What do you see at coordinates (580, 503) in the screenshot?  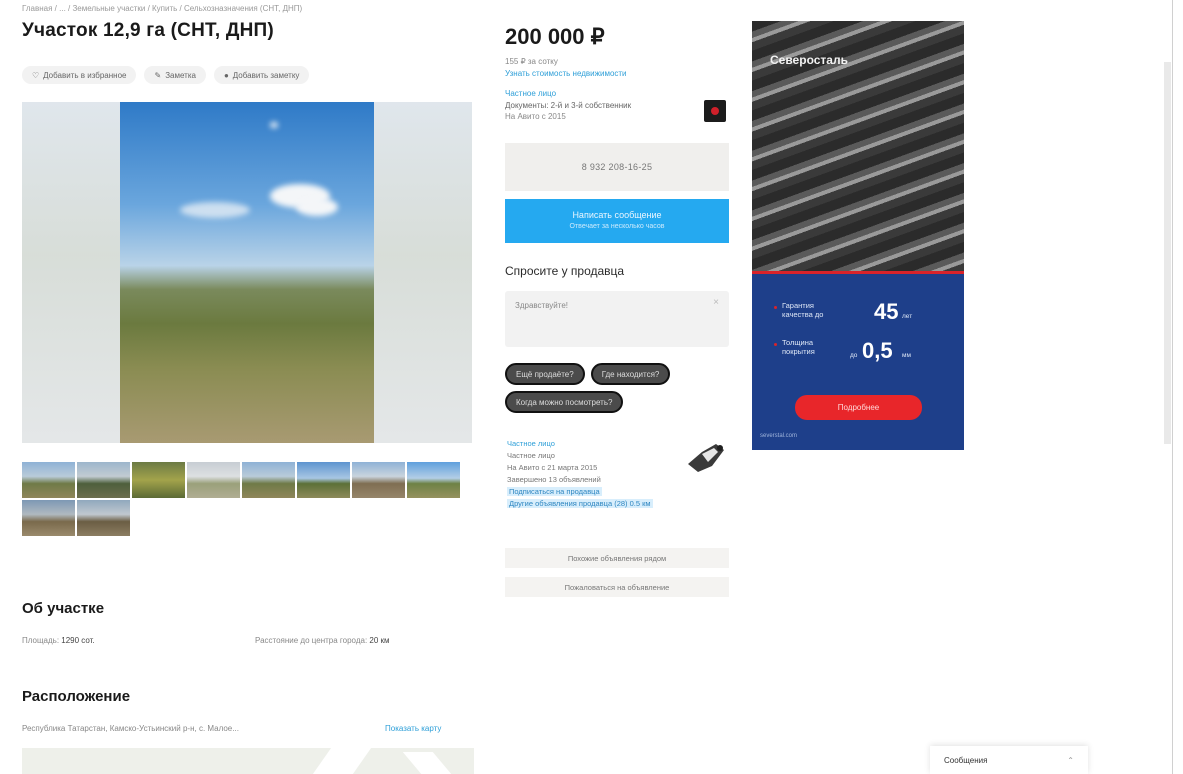 I see `other-listings-link: Другие объявления продавца (28) 0.5 км` at bounding box center [580, 503].